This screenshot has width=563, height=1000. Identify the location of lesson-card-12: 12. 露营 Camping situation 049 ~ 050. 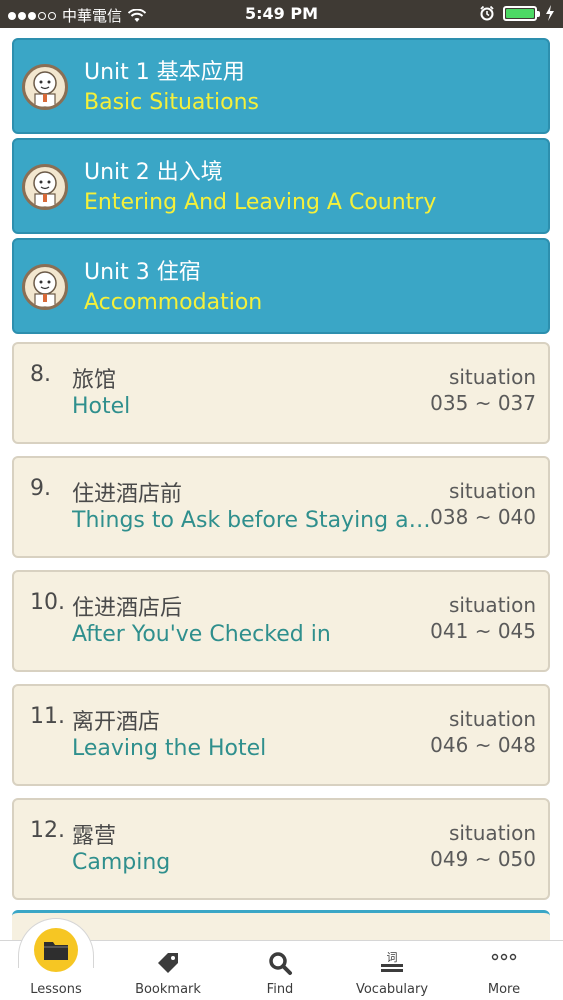
(281, 849).